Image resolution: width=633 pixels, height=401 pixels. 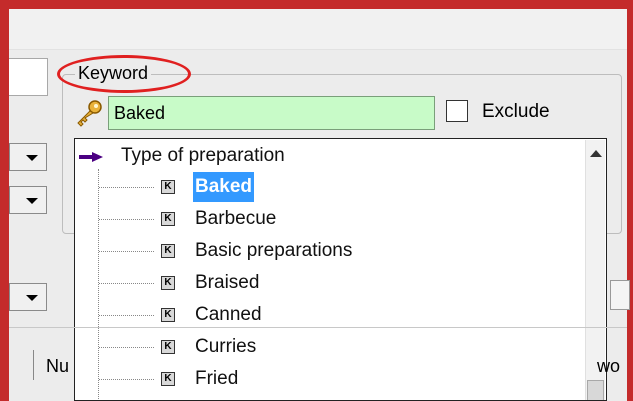 What do you see at coordinates (620, 295) in the screenshot?
I see `side-button` at bounding box center [620, 295].